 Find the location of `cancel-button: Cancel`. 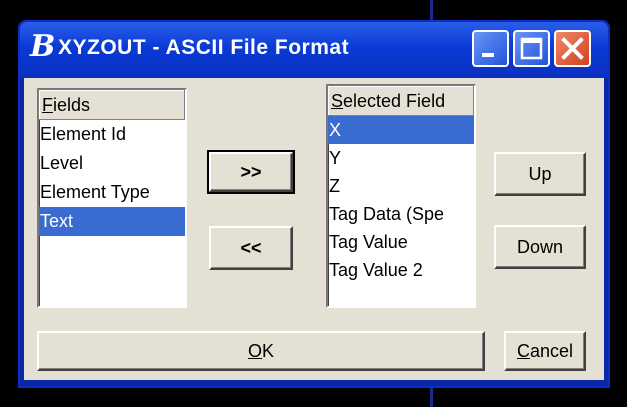

cancel-button: Cancel is located at coordinates (545, 351).